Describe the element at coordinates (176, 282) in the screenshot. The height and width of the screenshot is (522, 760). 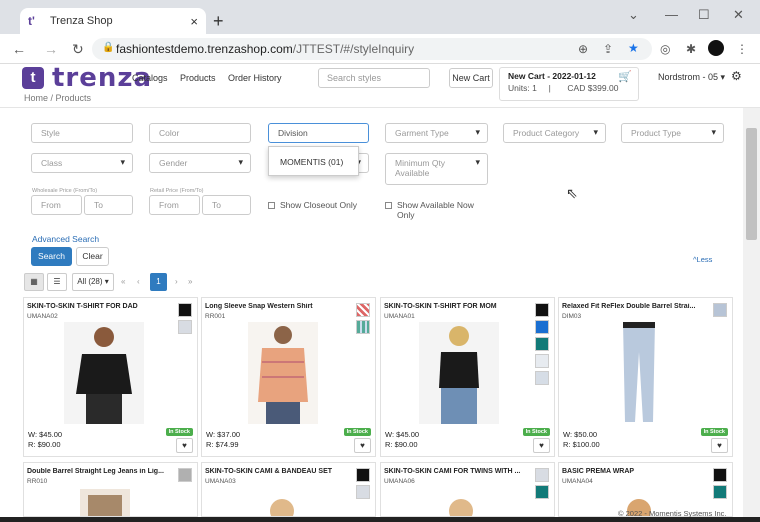
I see `next-page-icon: ›` at that location.